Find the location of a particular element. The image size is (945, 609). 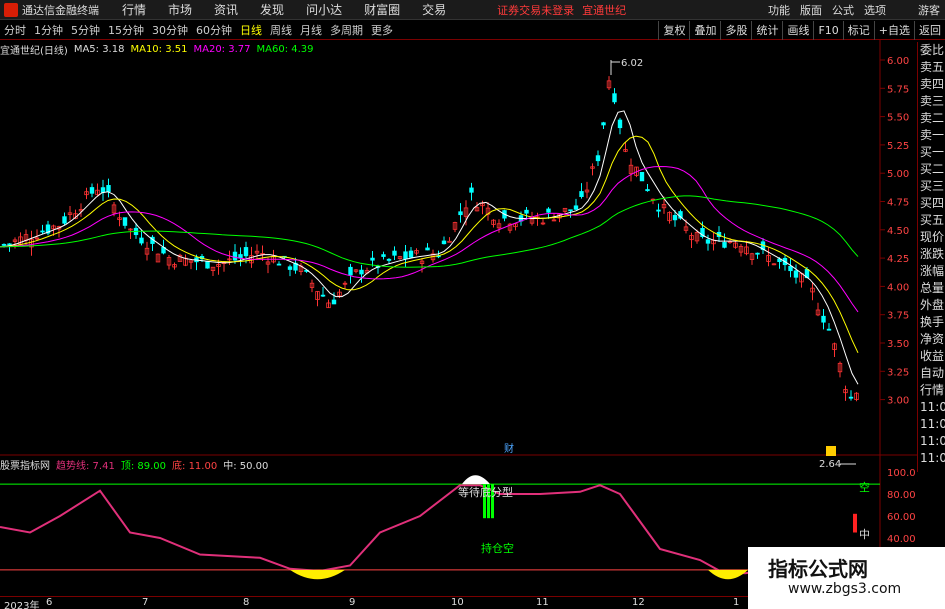

menu-news: 资讯 is located at coordinates (226, 9).